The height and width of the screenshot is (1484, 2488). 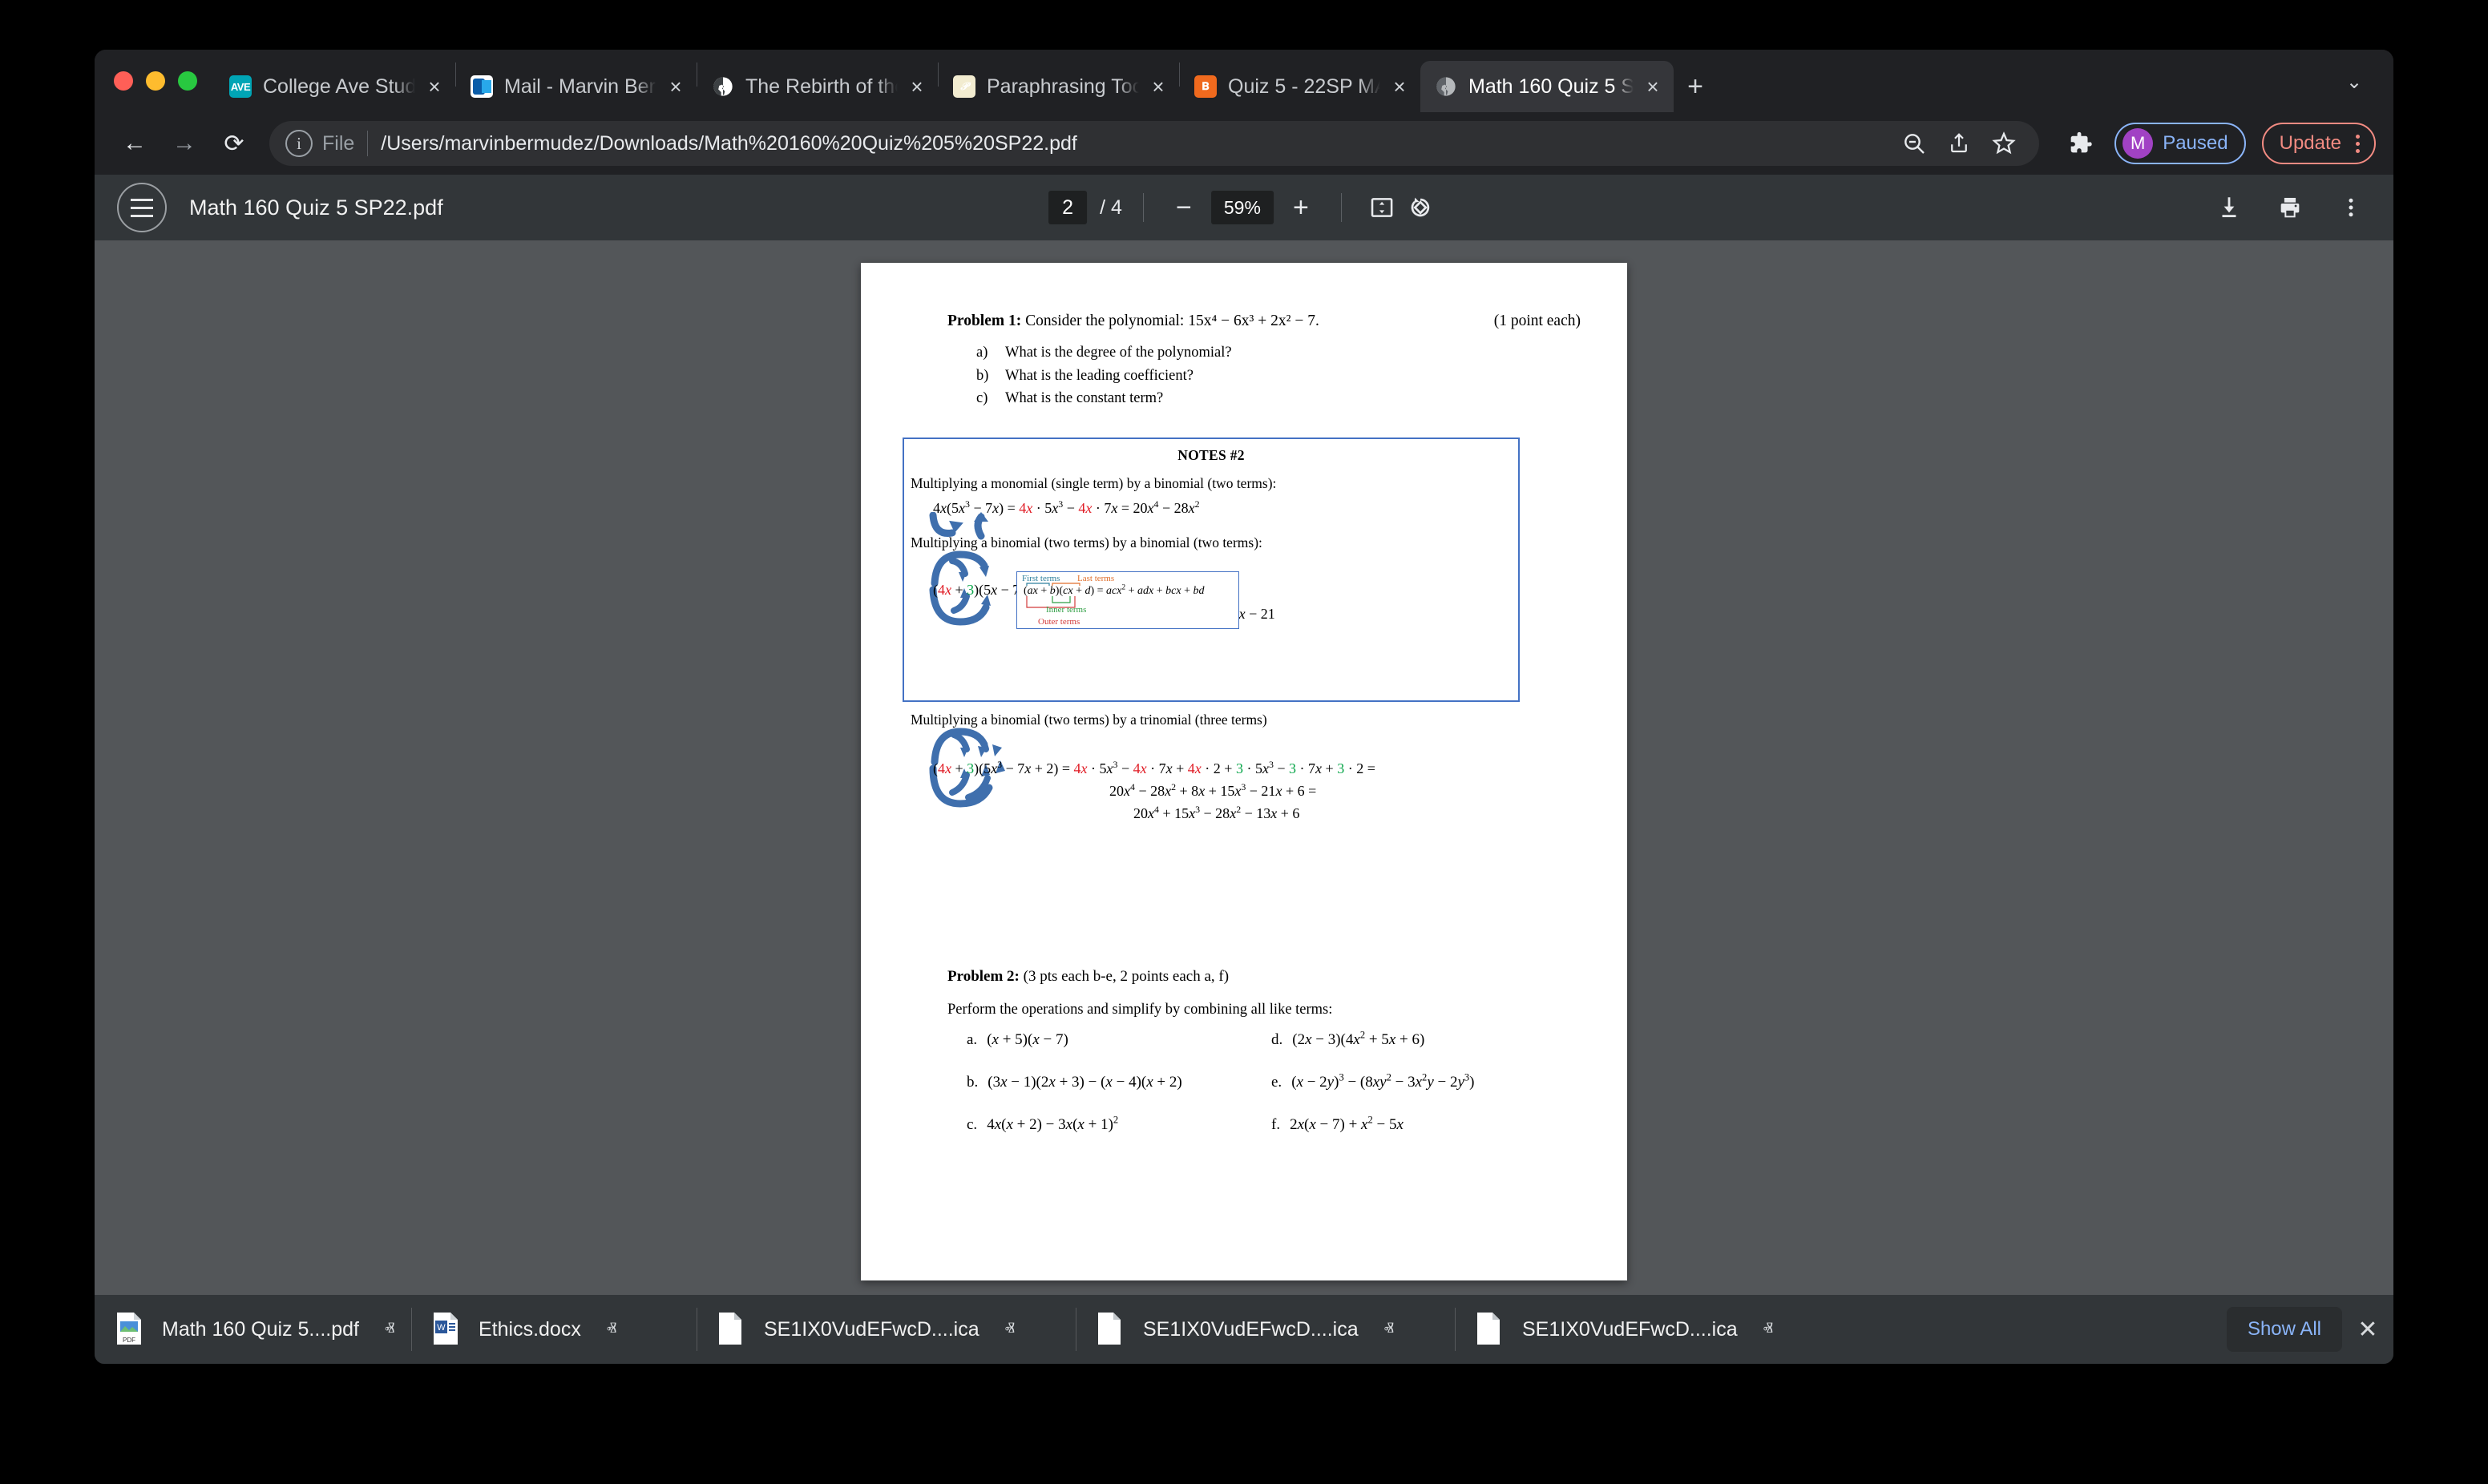 What do you see at coordinates (973, 1040) in the screenshot?
I see `item-marker: a.` at bounding box center [973, 1040].